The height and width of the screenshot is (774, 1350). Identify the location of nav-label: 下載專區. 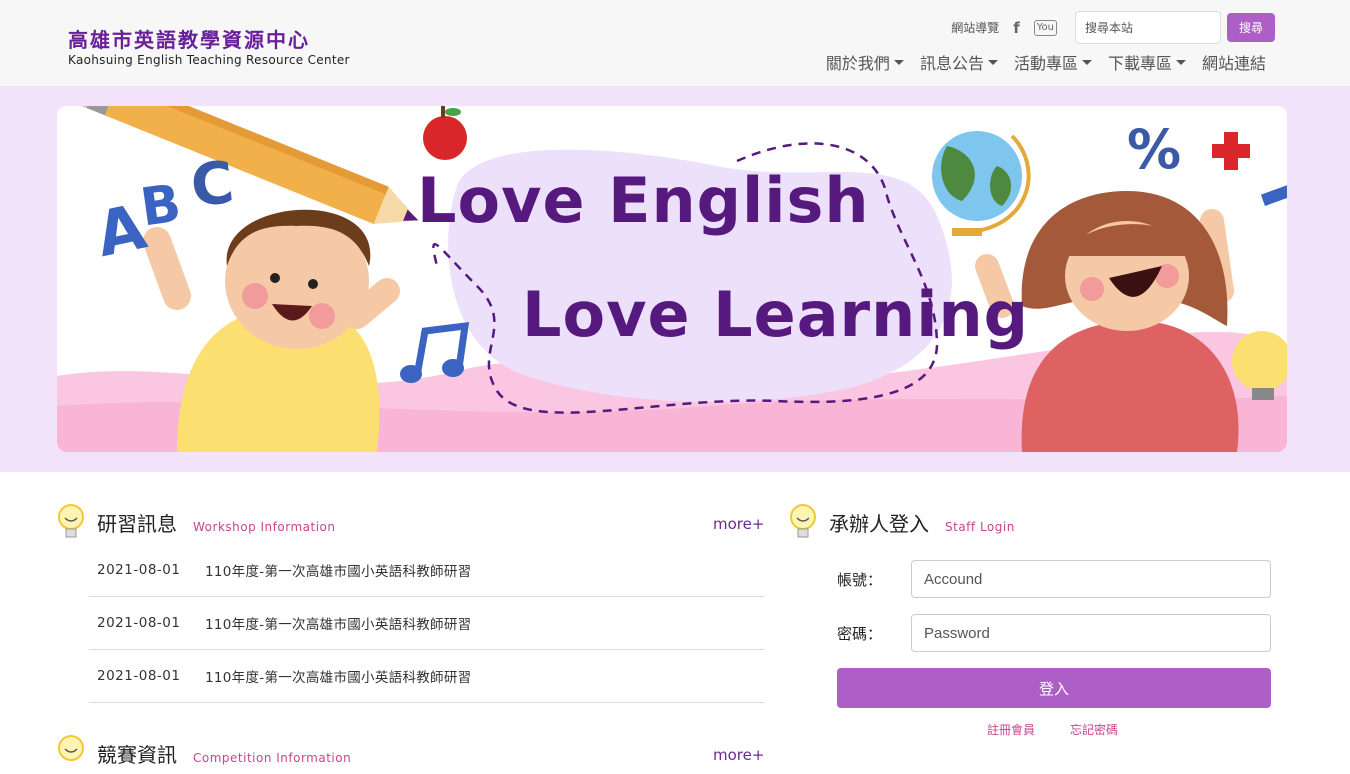
(1139, 63).